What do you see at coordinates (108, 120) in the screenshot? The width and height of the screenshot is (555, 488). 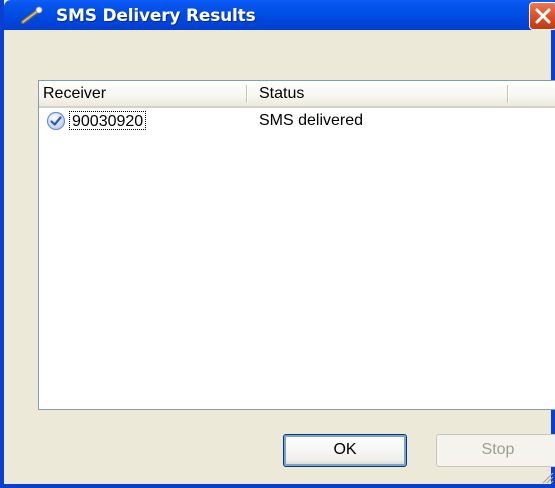 I see `receiver-cell: 90030920` at bounding box center [108, 120].